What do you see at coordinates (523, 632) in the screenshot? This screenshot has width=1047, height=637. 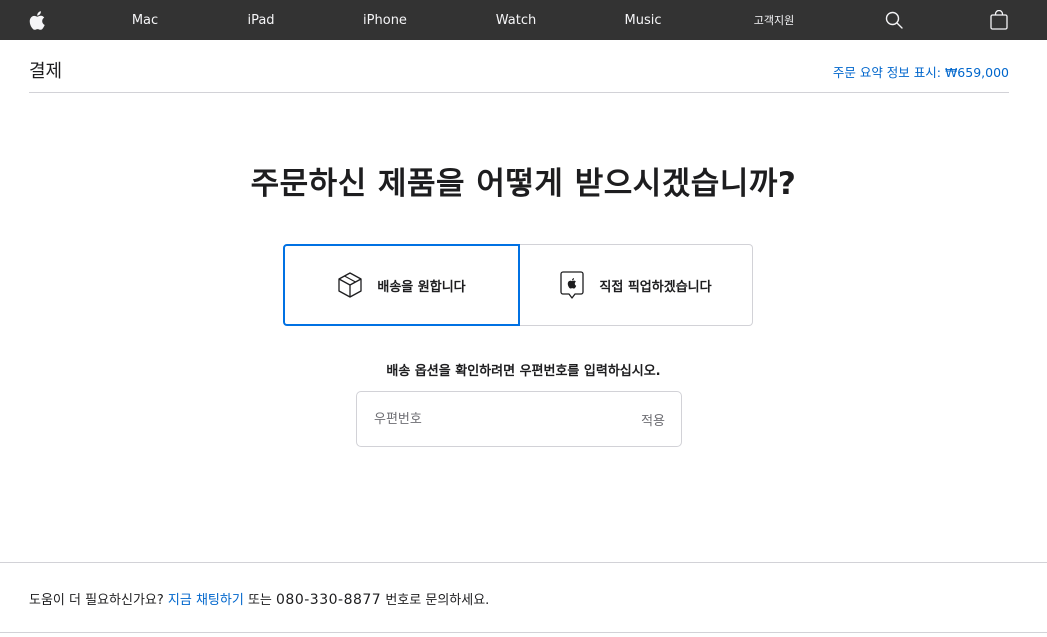 I see `footer-divider-bottom` at bounding box center [523, 632].